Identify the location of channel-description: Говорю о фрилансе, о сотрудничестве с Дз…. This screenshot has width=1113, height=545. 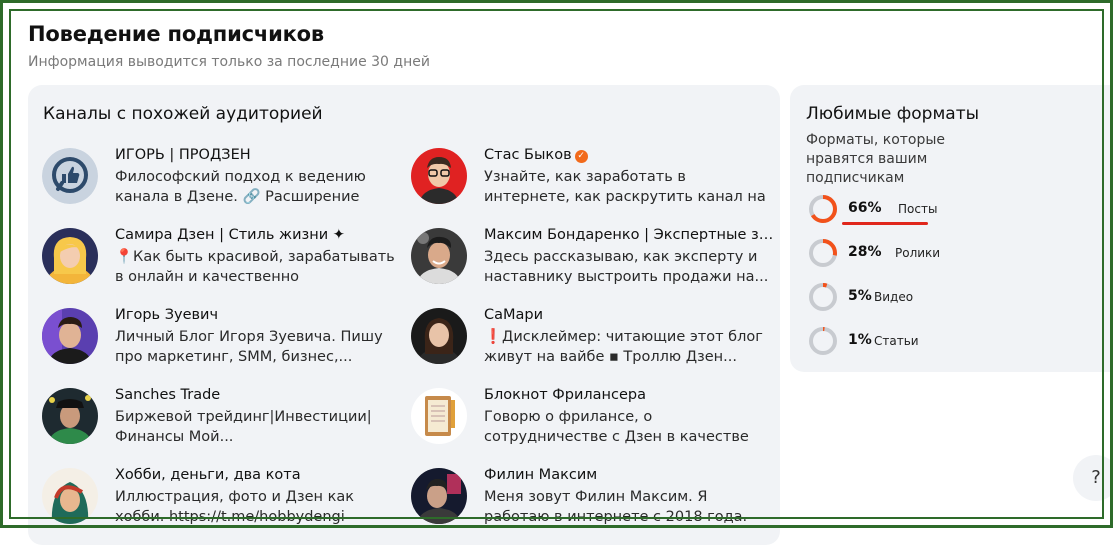
(616, 427).